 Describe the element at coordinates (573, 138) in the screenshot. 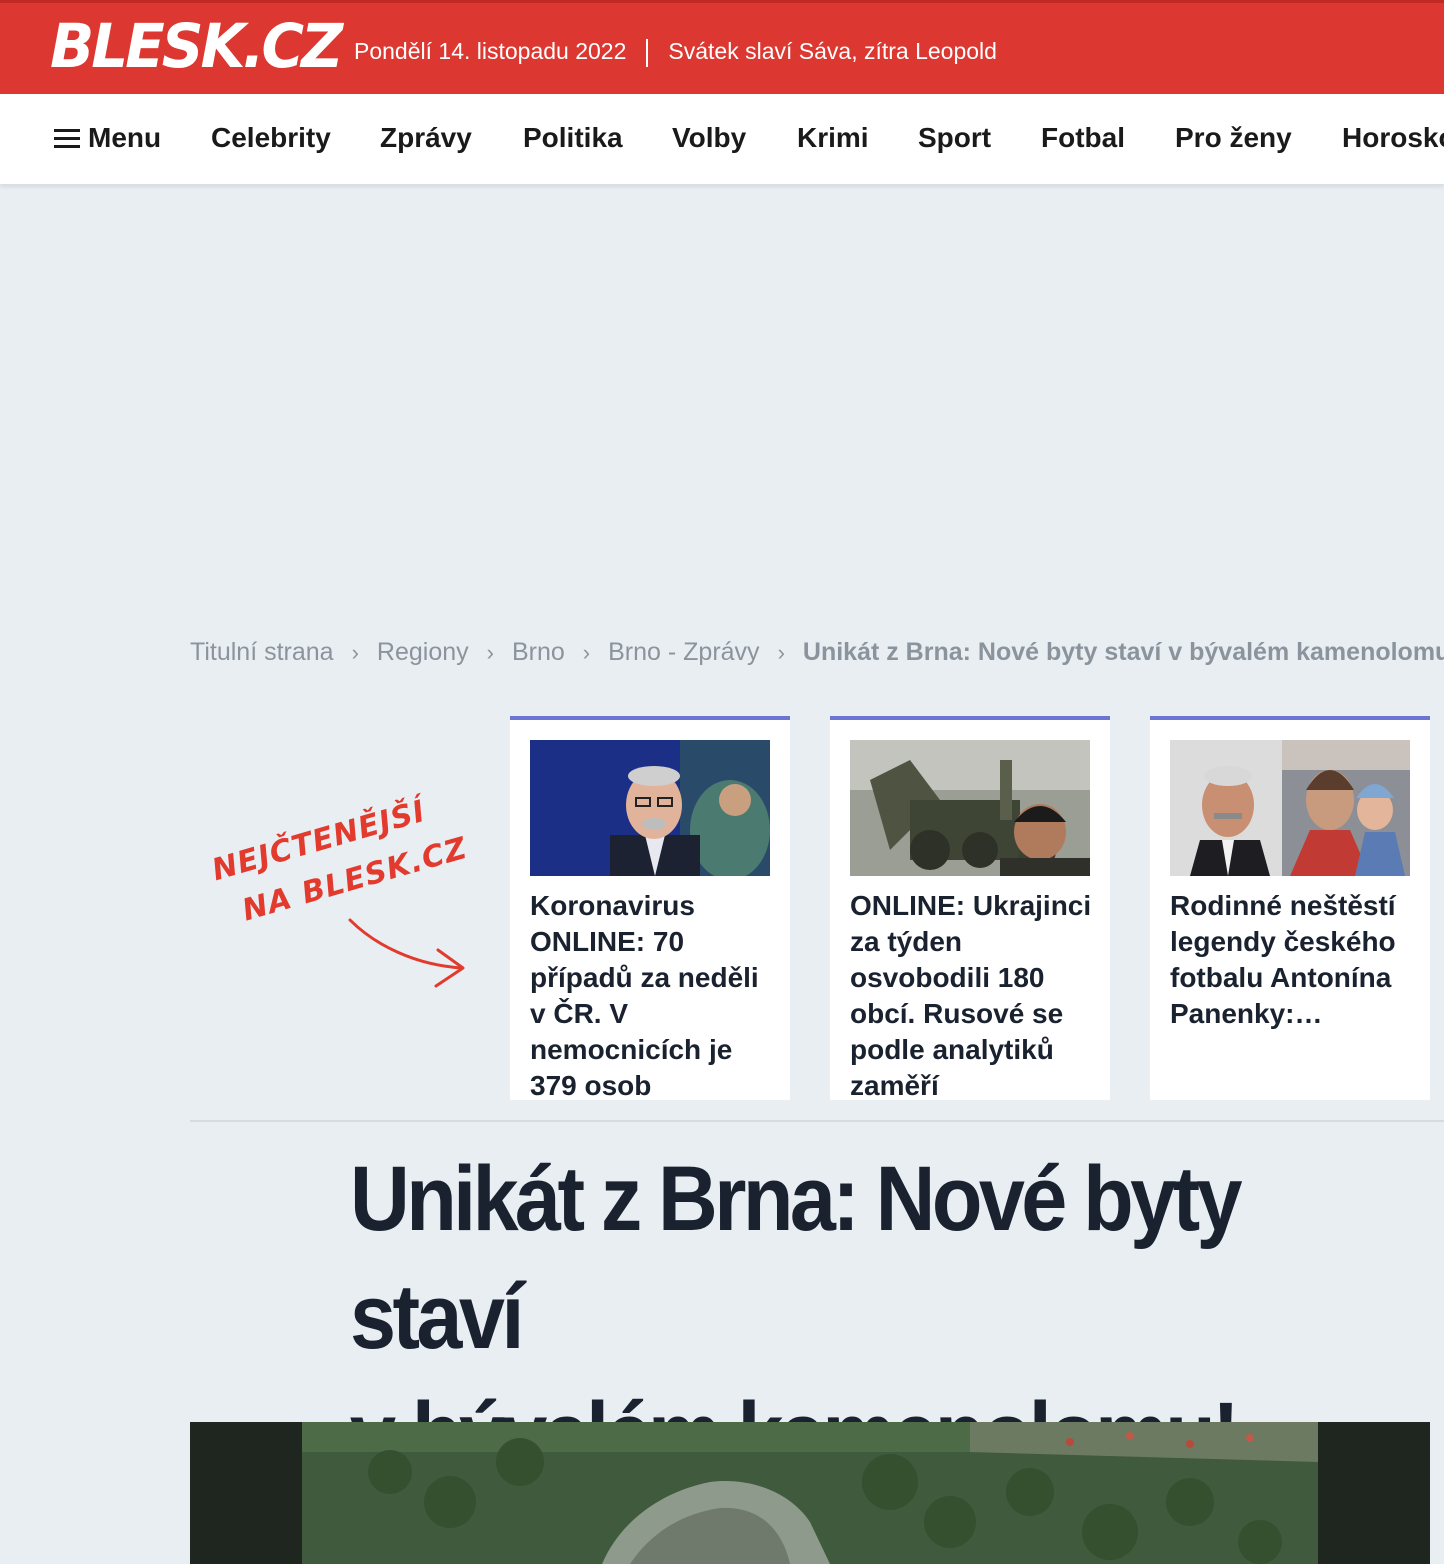

I see `nav-item-politika: Politika` at that location.